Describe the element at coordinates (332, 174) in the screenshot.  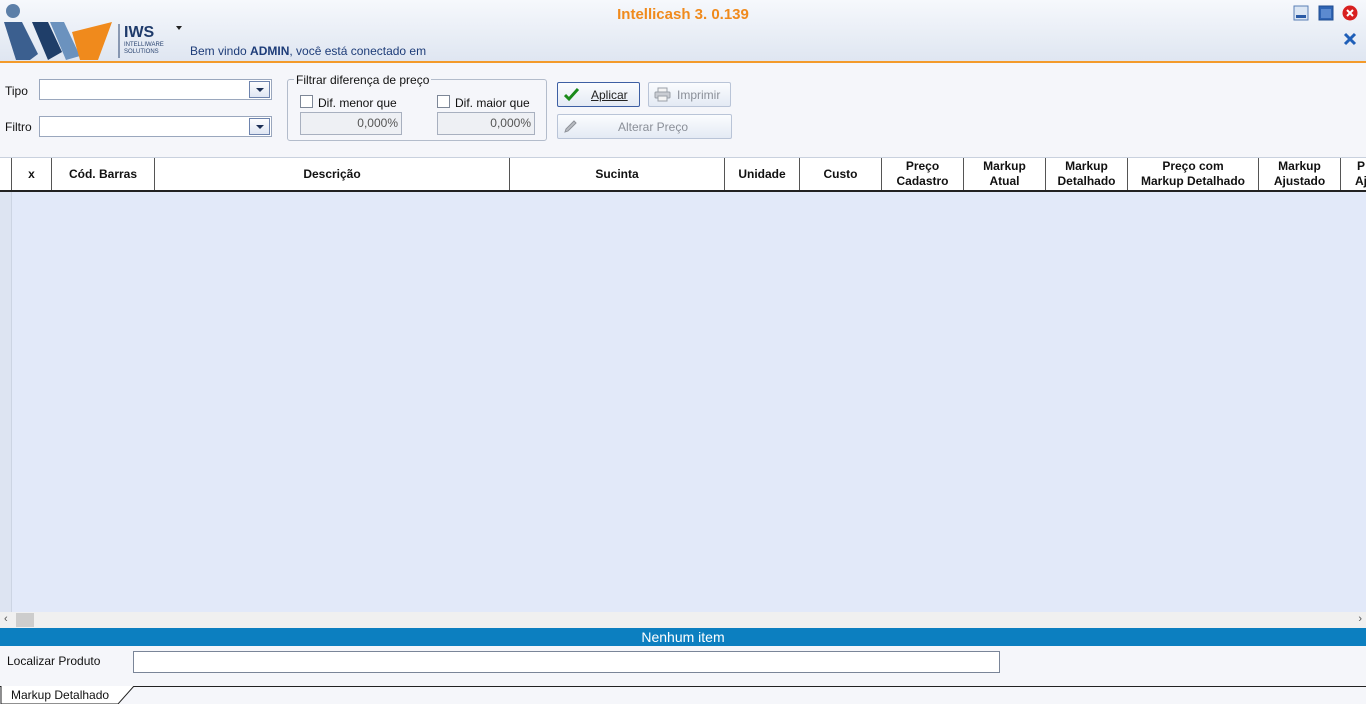
I see `column-header-descricao: Descrição` at that location.